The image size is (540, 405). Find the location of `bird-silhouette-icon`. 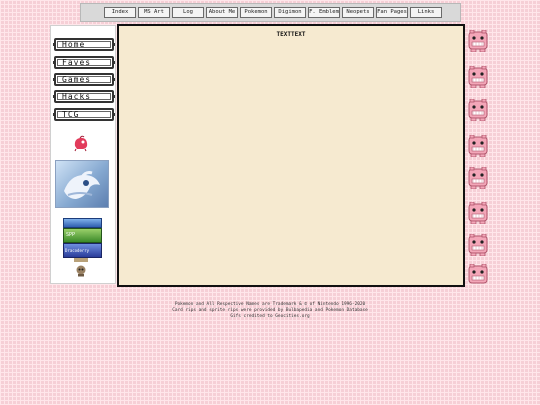

bird-silhouette-icon is located at coordinates (82, 185).